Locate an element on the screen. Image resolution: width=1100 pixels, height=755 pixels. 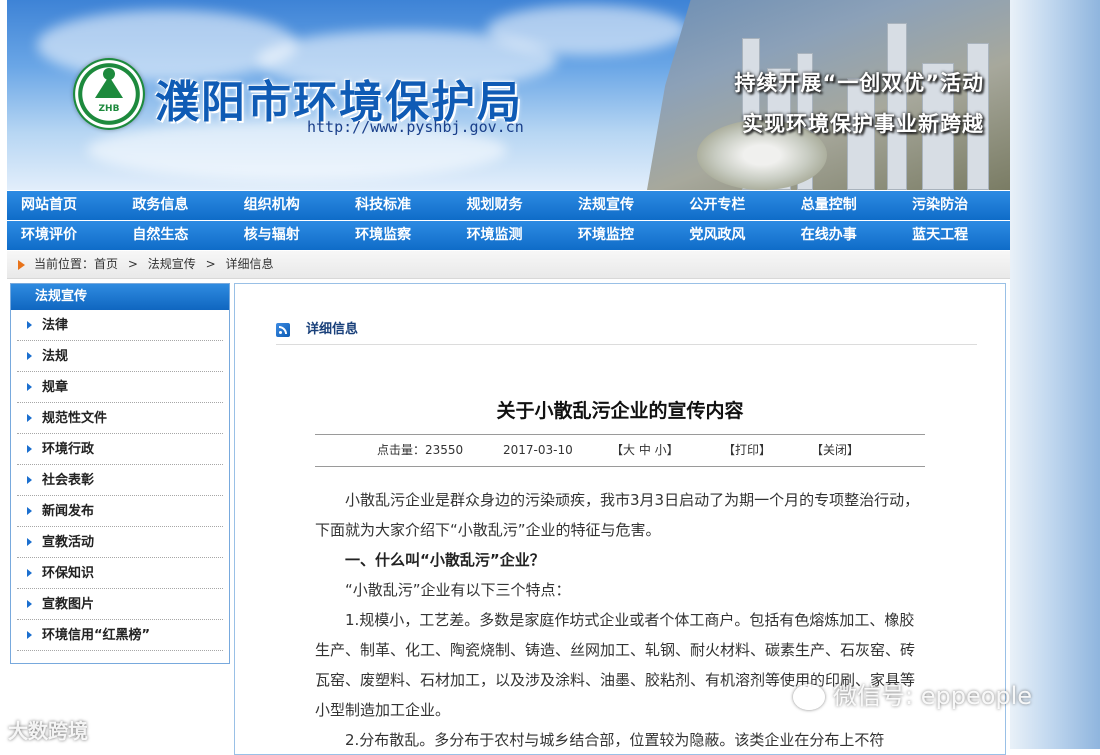
nav-item: 污染防治 is located at coordinates (953, 205).